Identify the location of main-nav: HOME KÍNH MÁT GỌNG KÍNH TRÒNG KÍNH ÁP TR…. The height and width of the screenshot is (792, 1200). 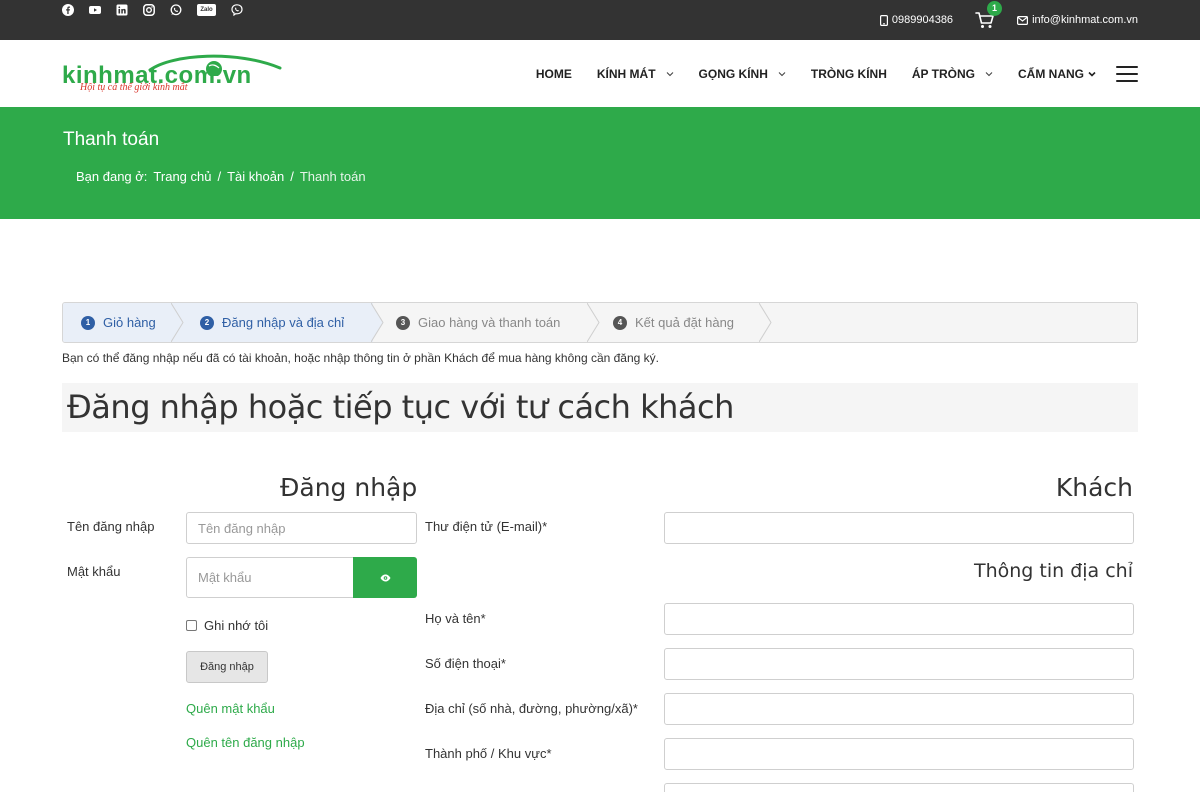
(824, 73).